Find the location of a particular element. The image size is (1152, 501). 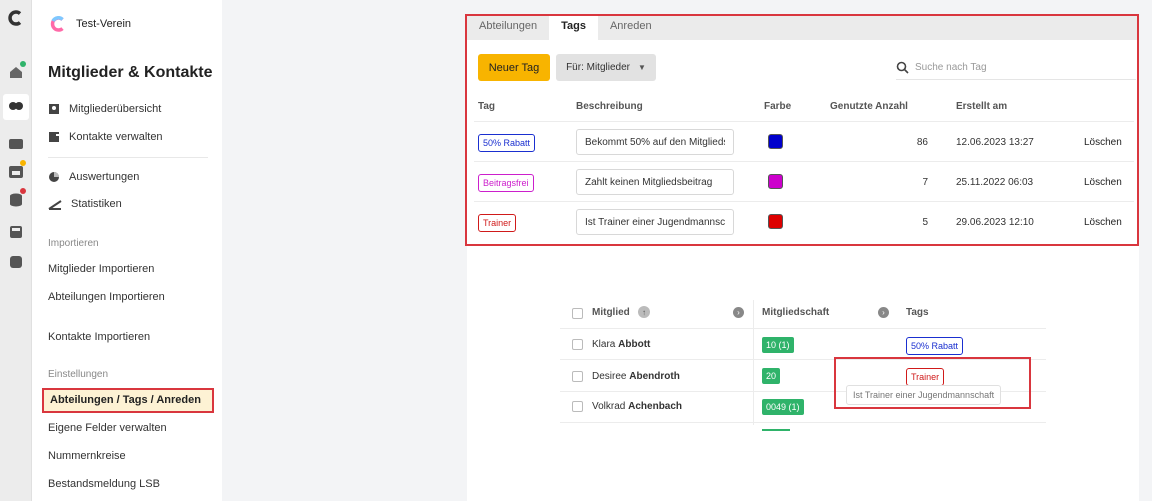

sort-asc-icon: ↑ is located at coordinates (644, 312).